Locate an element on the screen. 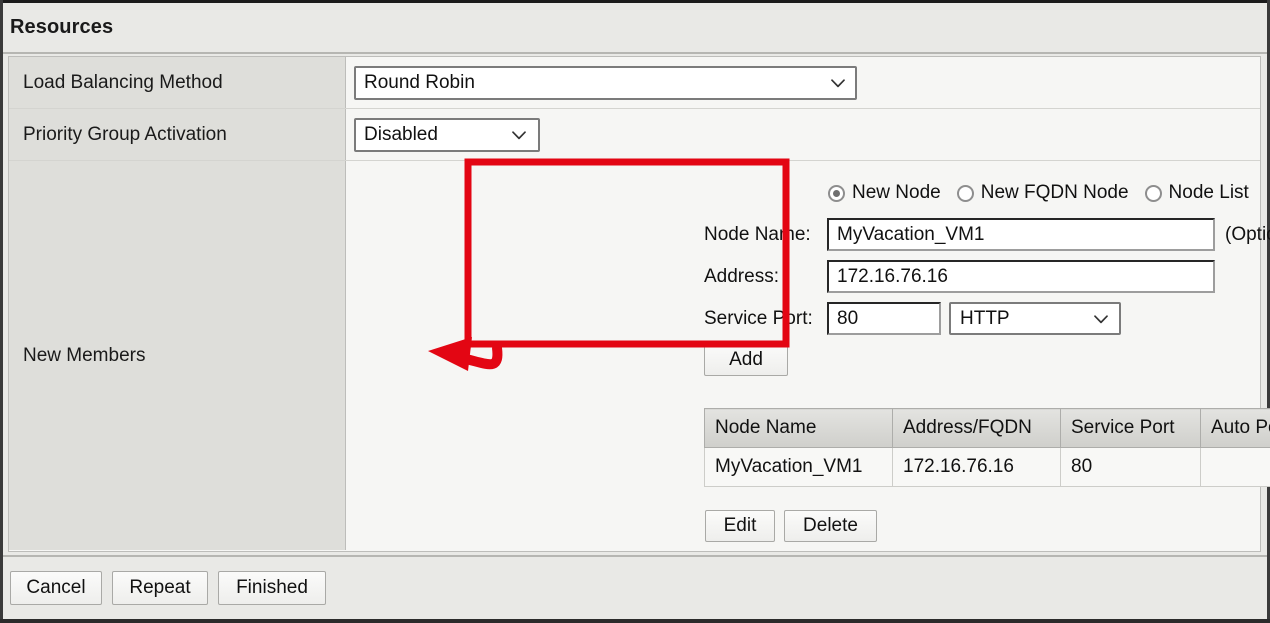 The image size is (1270, 623). field-service-port: Service Port: 80 HTTP is located at coordinates (910, 318).